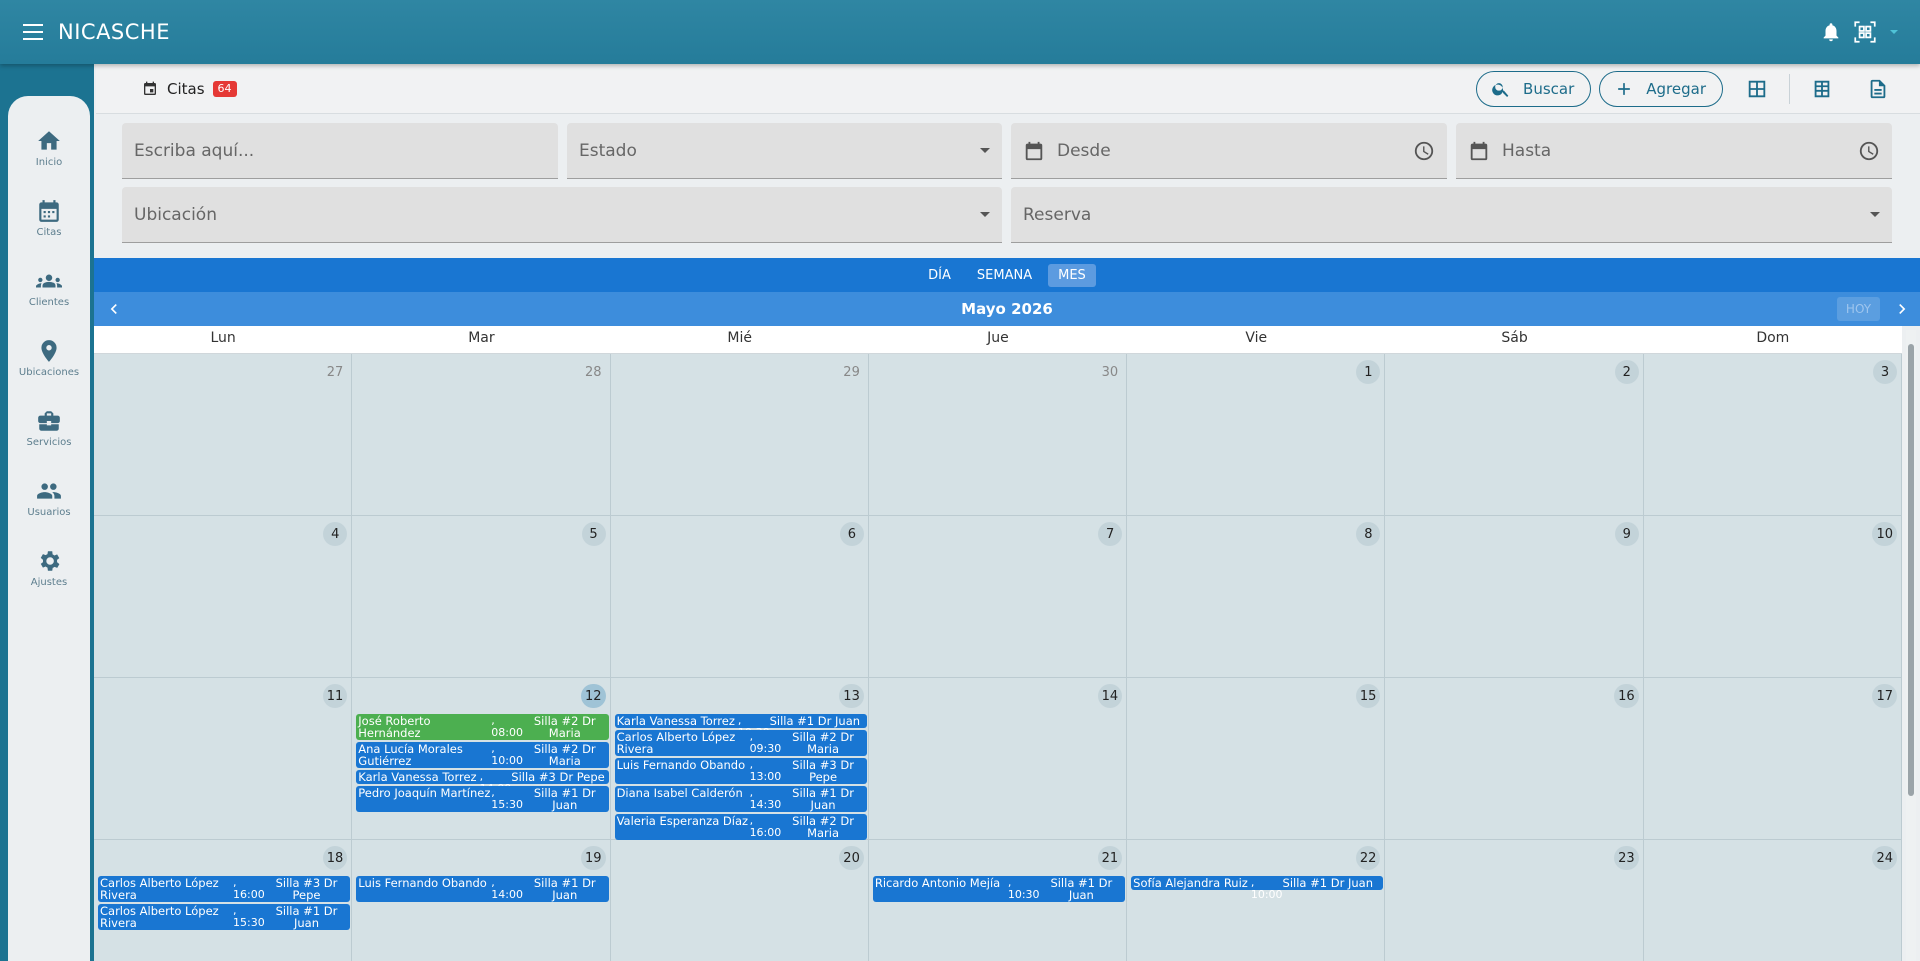  What do you see at coordinates (740, 900) in the screenshot?
I see `day-cell: 20` at bounding box center [740, 900].